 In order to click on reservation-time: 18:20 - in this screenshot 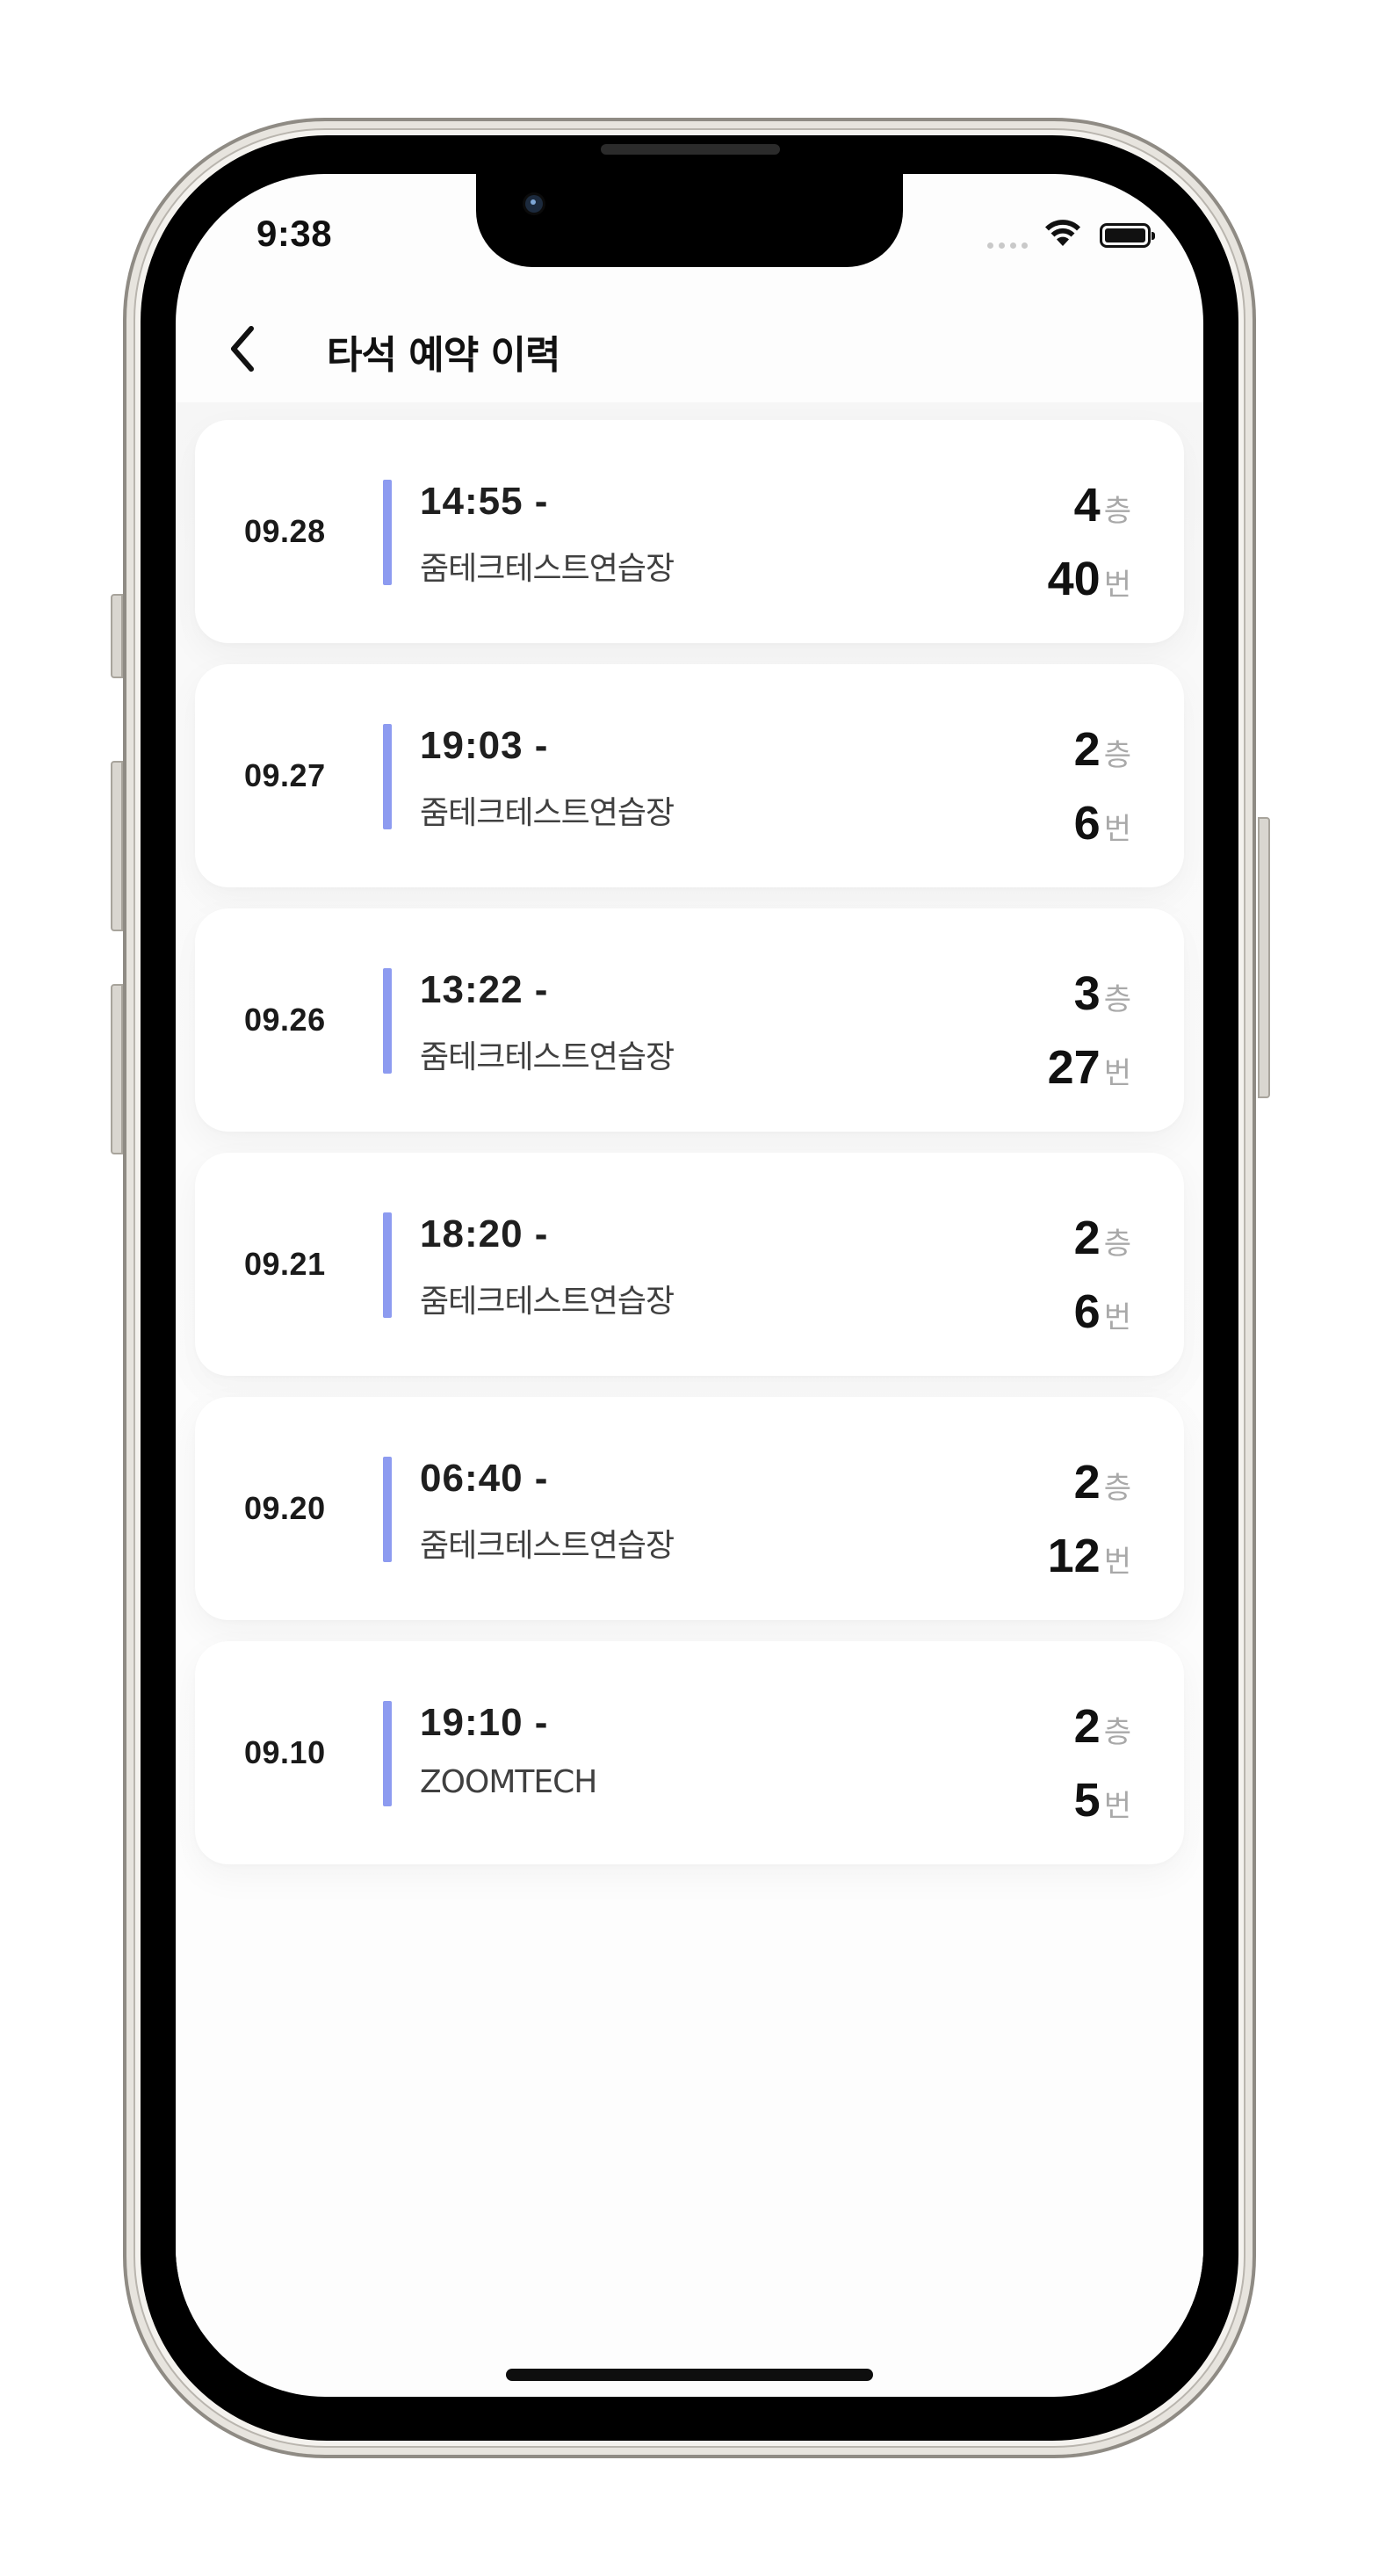, I will do `click(484, 1233)`.